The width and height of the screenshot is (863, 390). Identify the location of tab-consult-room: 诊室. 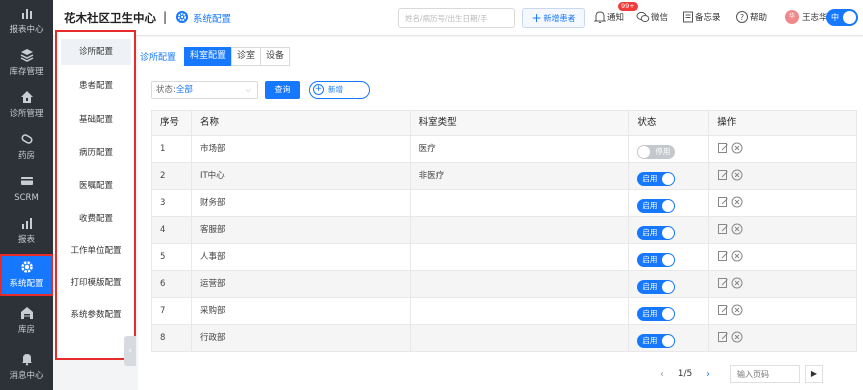
(246, 56).